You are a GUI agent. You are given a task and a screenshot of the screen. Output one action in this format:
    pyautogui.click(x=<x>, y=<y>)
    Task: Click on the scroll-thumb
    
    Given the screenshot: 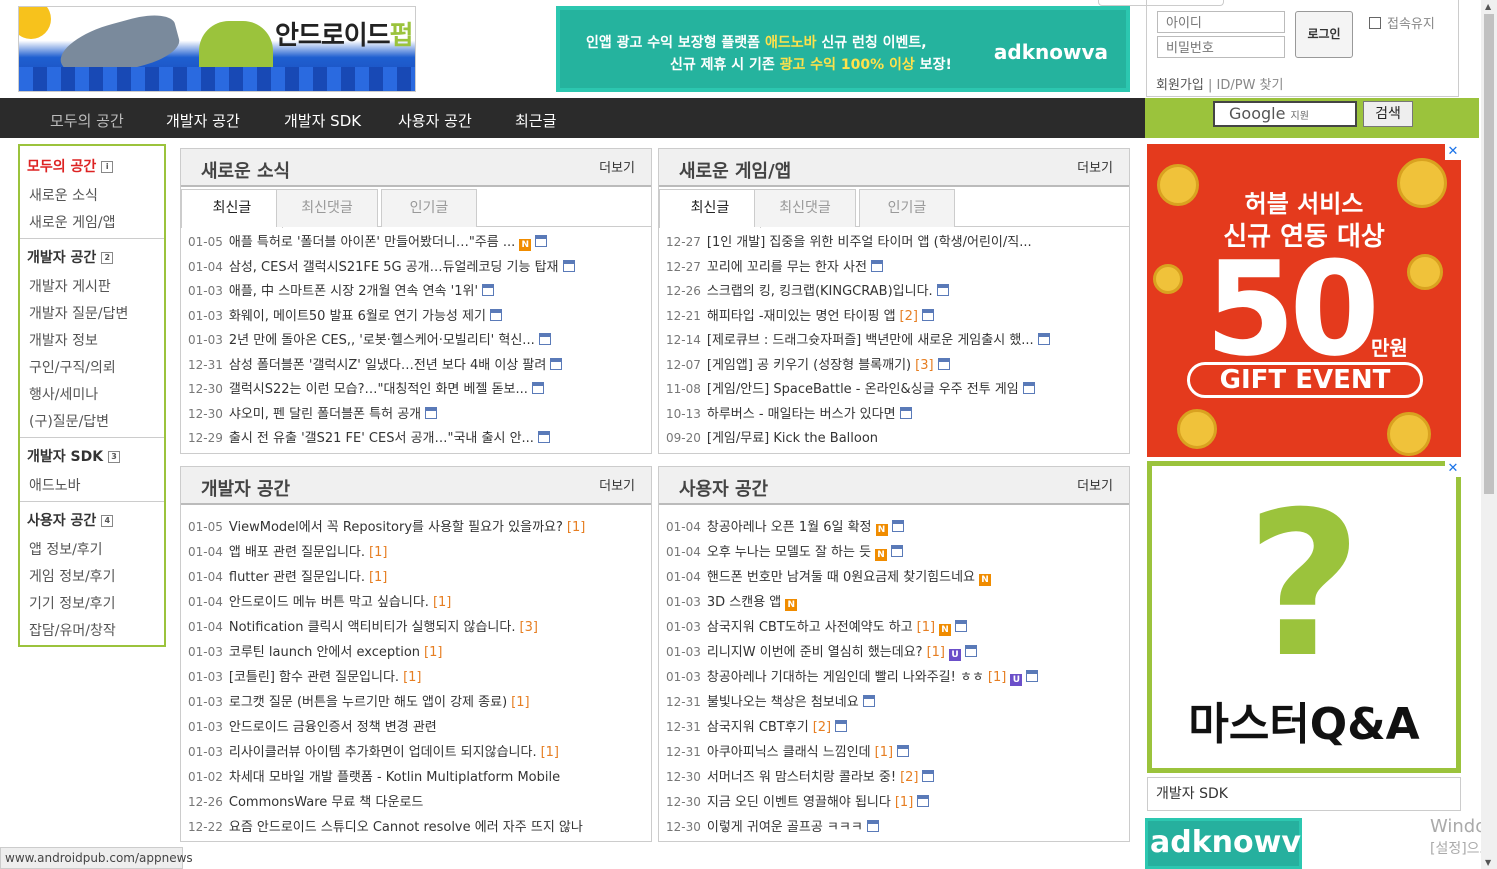 What is the action you would take?
    pyautogui.click(x=1489, y=254)
    